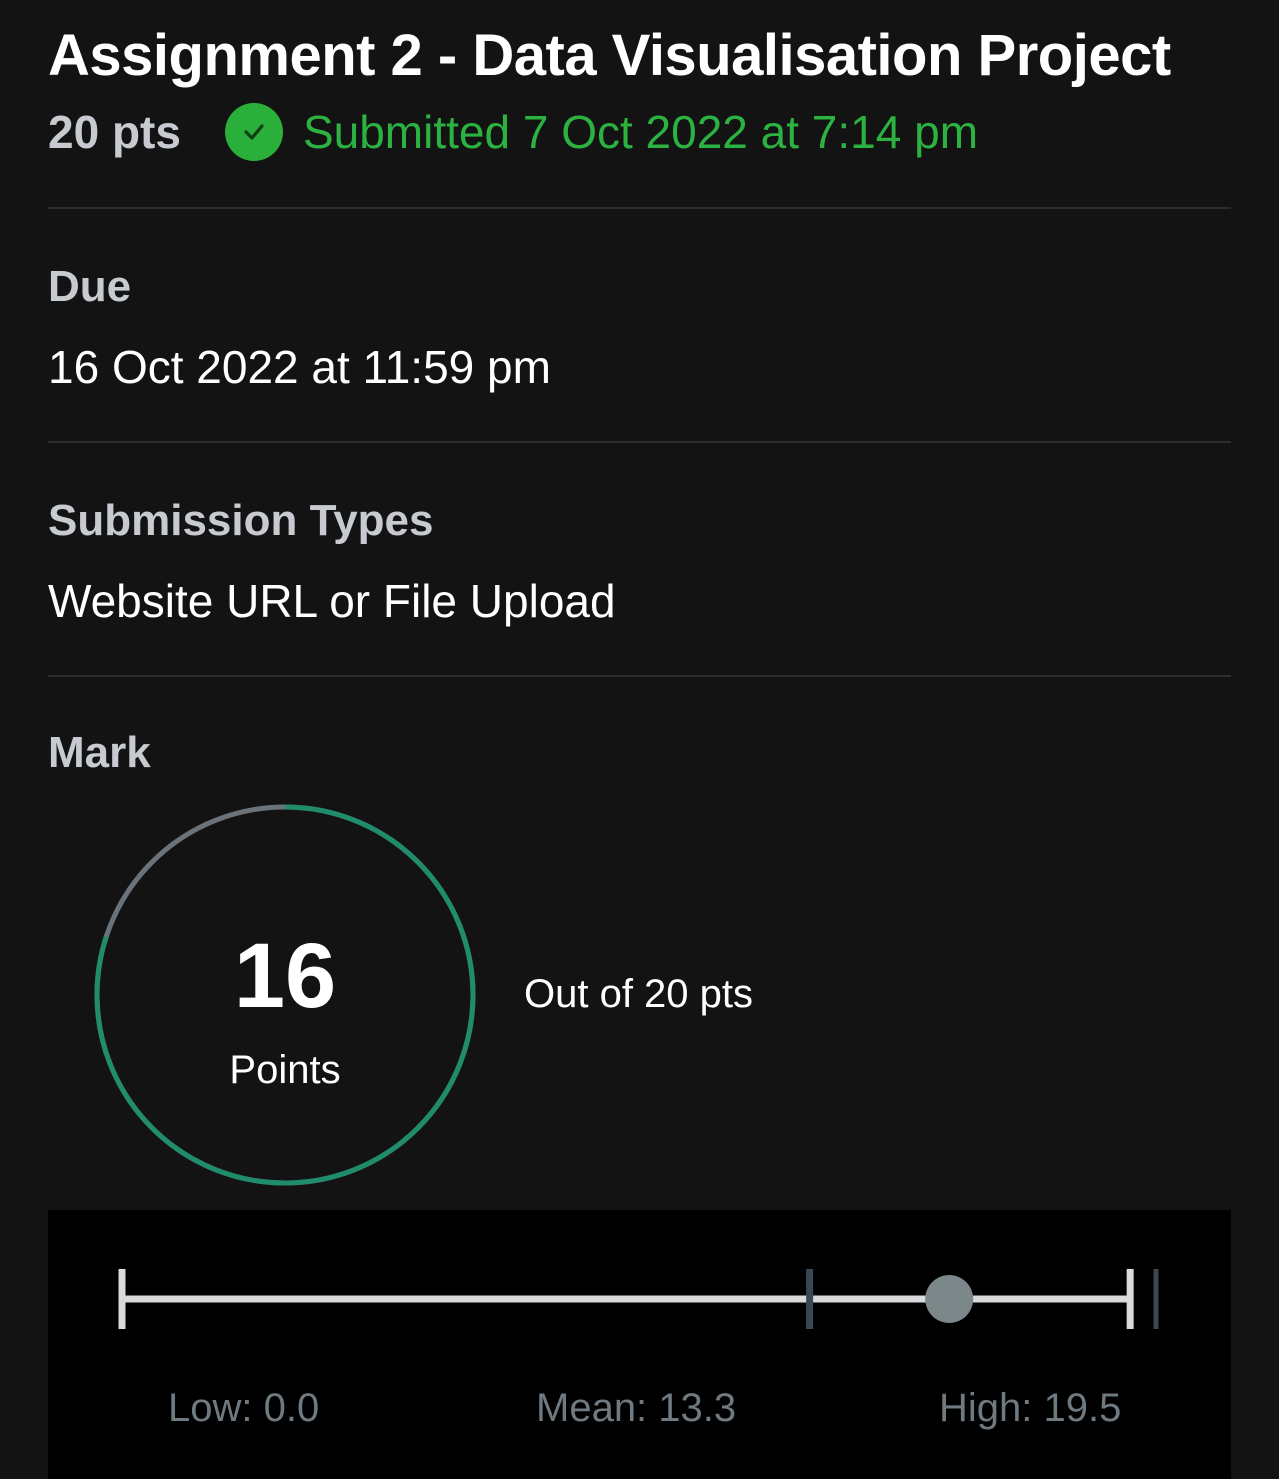 Image resolution: width=1279 pixels, height=1479 pixels. Describe the element at coordinates (1030, 1408) in the screenshot. I see `high-stat: High: 19.5` at that location.